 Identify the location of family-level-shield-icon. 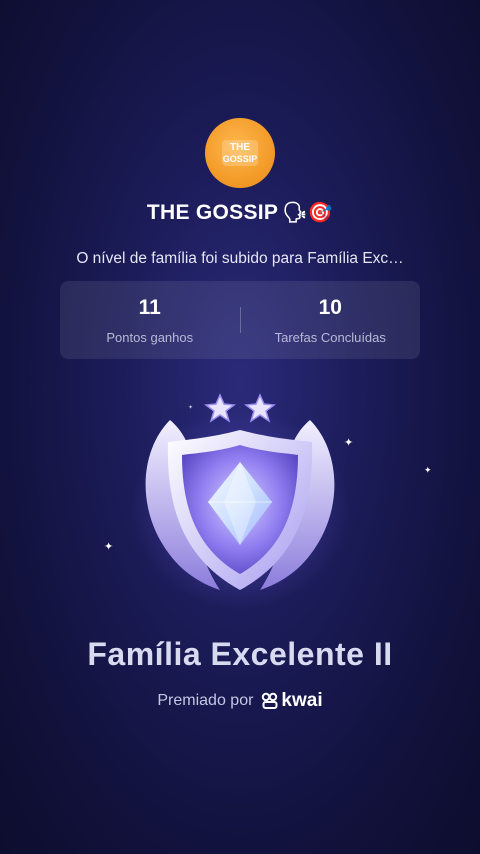
(240, 501).